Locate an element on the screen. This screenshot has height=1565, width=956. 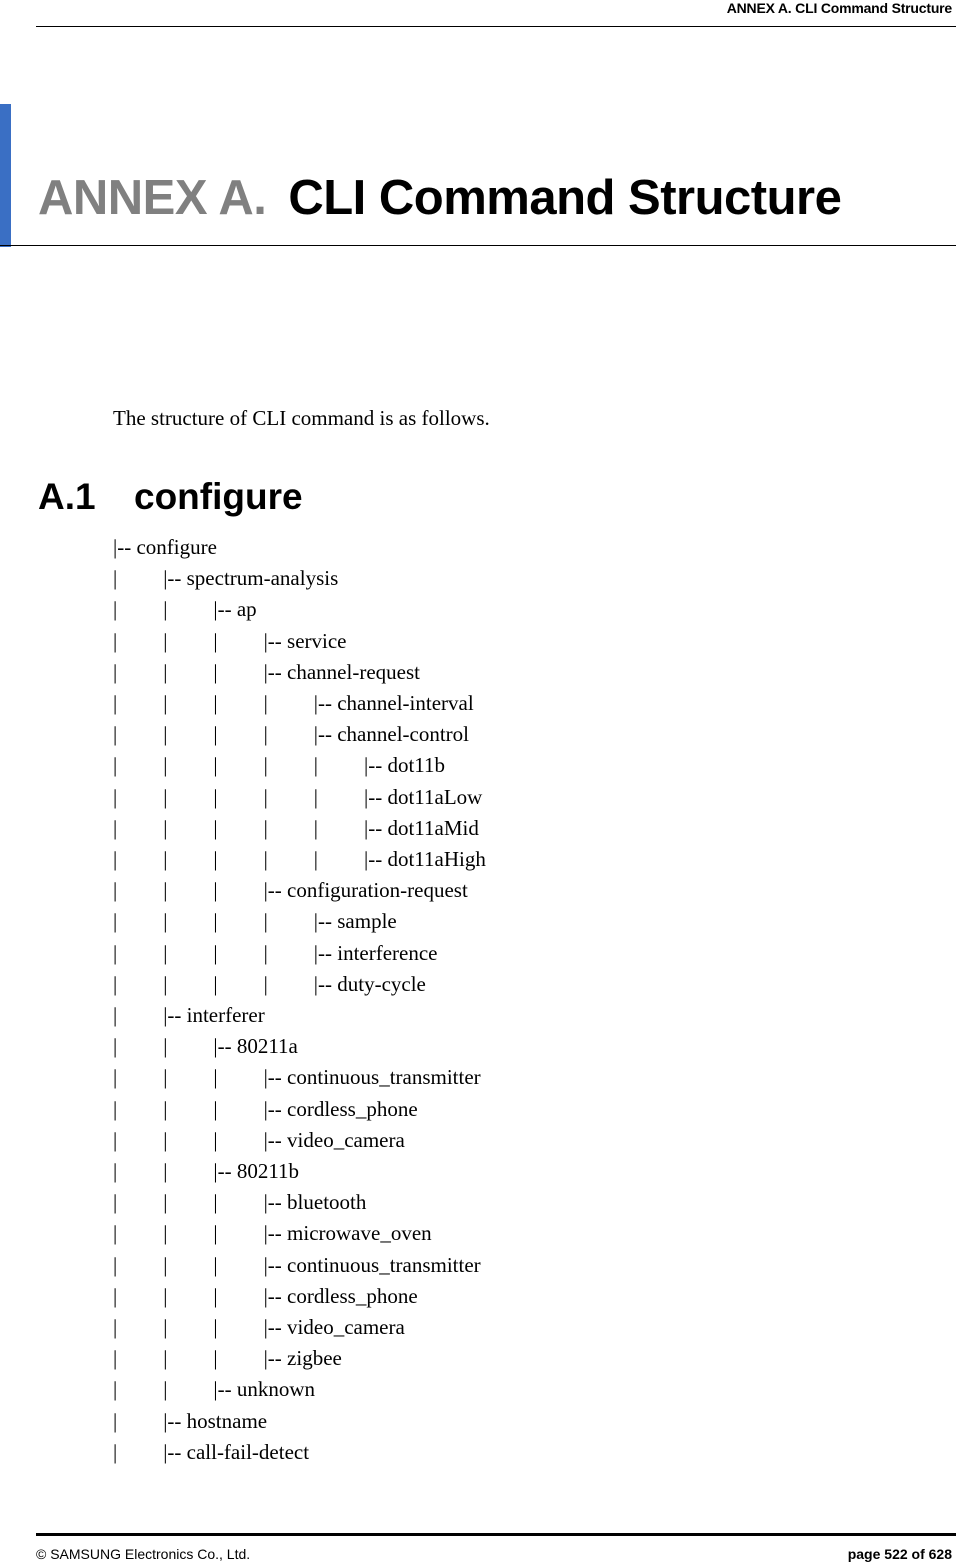
tree-node-label: |-- service is located at coordinates (305, 640).